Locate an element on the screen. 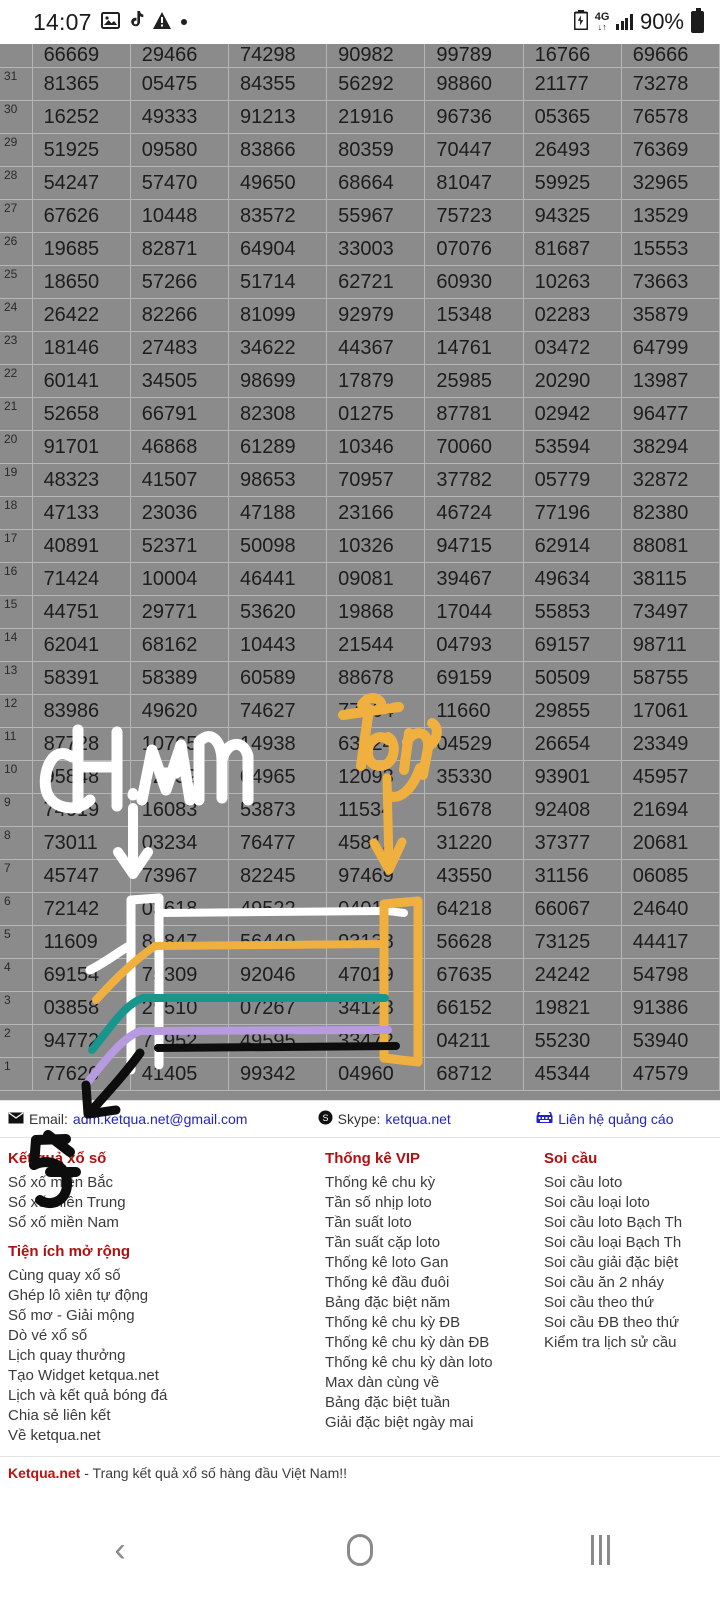 This screenshot has height=1600, width=720. table-cell: 80359 is located at coordinates (376, 150).